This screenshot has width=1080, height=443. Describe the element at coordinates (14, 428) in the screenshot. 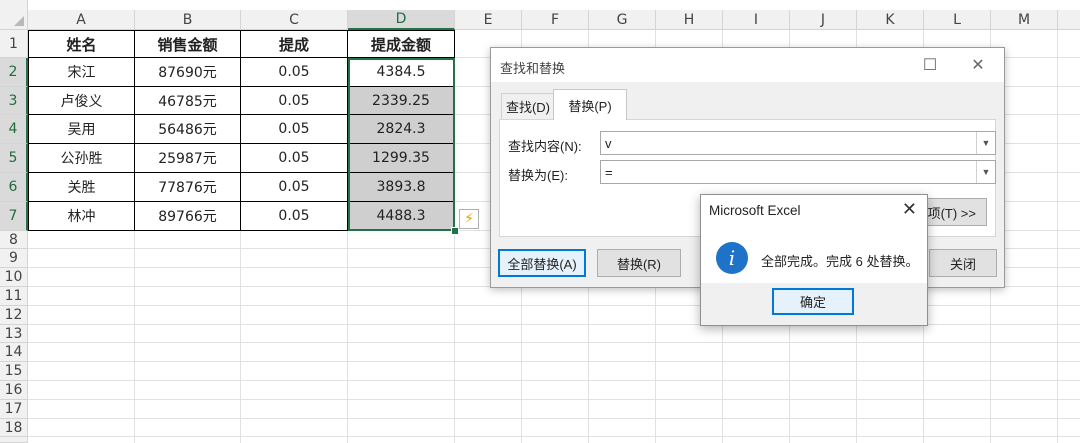

I see `row-header-18: 18` at that location.